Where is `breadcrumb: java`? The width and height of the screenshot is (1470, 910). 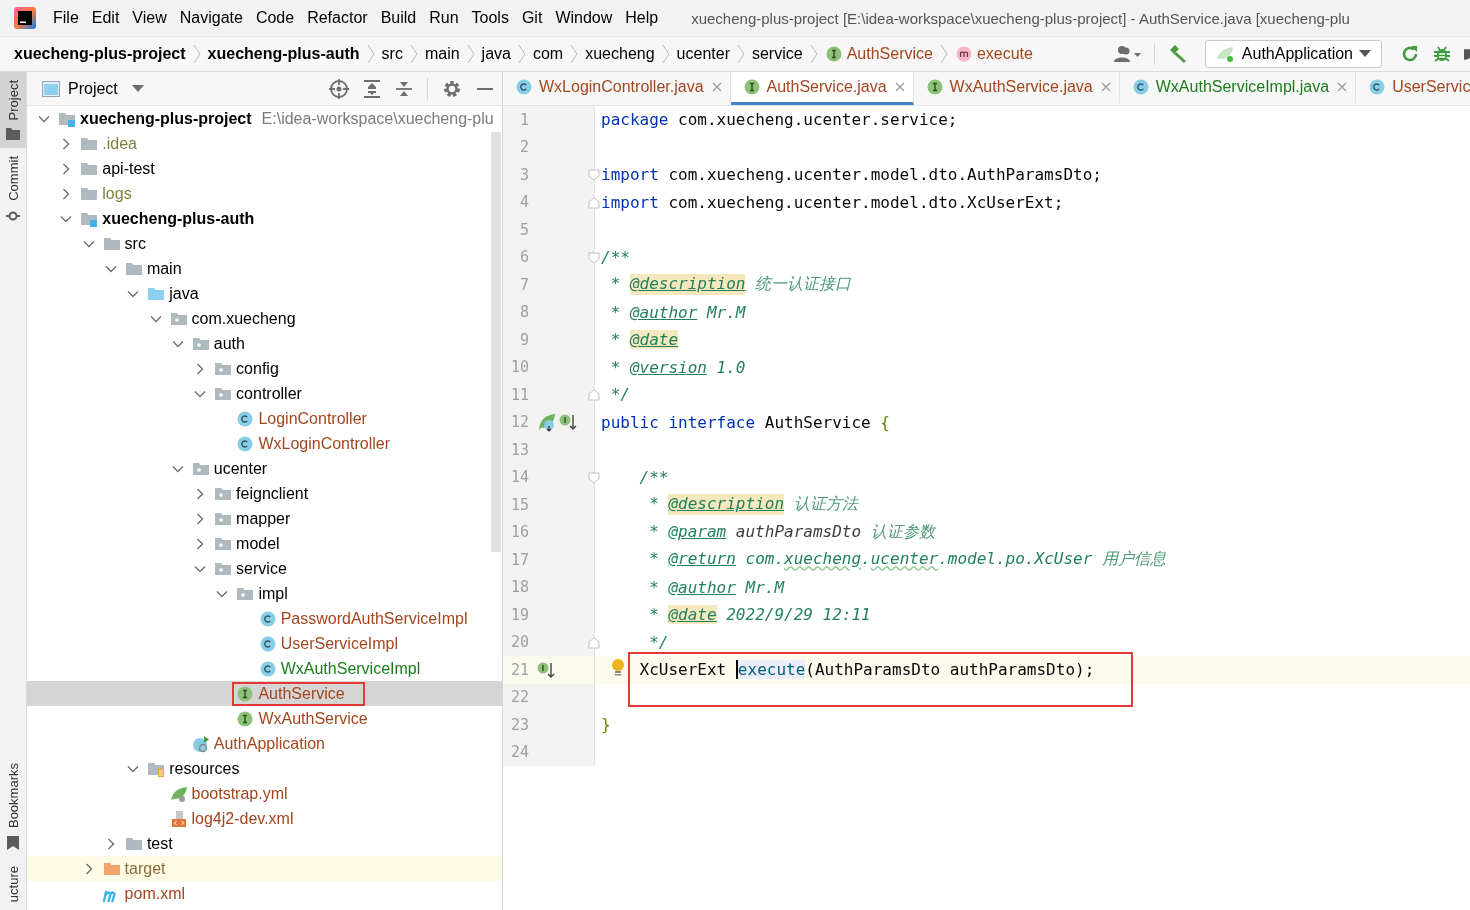
breadcrumb: java is located at coordinates (496, 54).